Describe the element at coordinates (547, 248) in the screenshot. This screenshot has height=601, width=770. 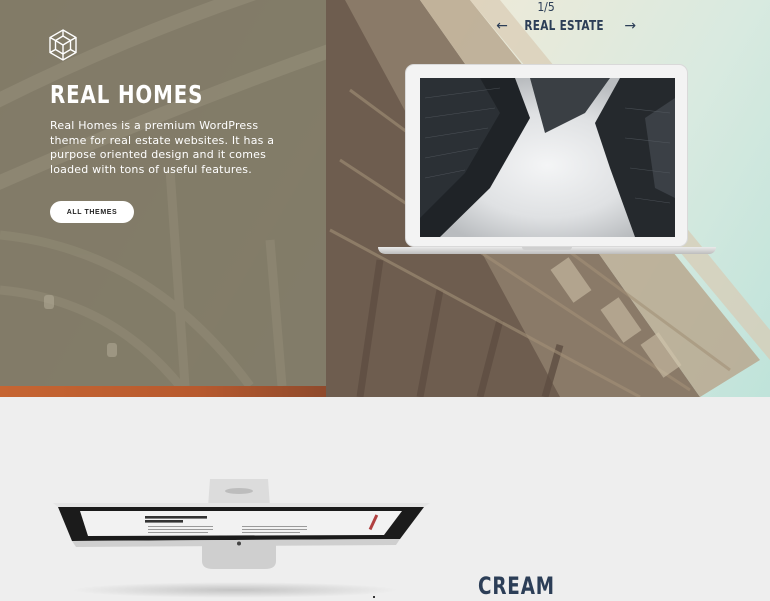
I see `laptop-notch` at that location.